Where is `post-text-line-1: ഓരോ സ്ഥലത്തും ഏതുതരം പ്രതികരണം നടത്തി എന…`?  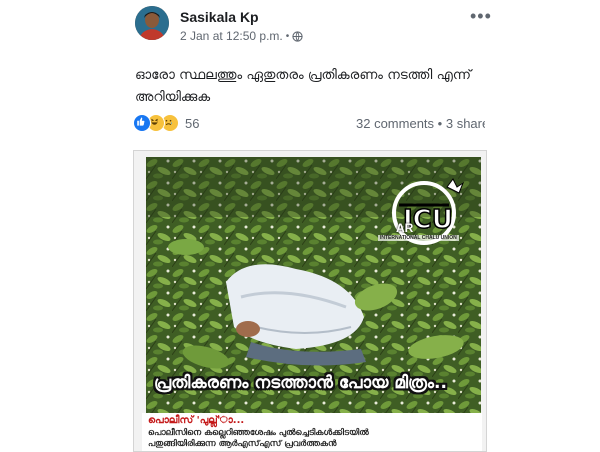
post-text-line-1: ഓരോ സ്ഥലത്തും ഏതുതരം പ്രതികരണം നടത്തി എന… is located at coordinates (303, 75).